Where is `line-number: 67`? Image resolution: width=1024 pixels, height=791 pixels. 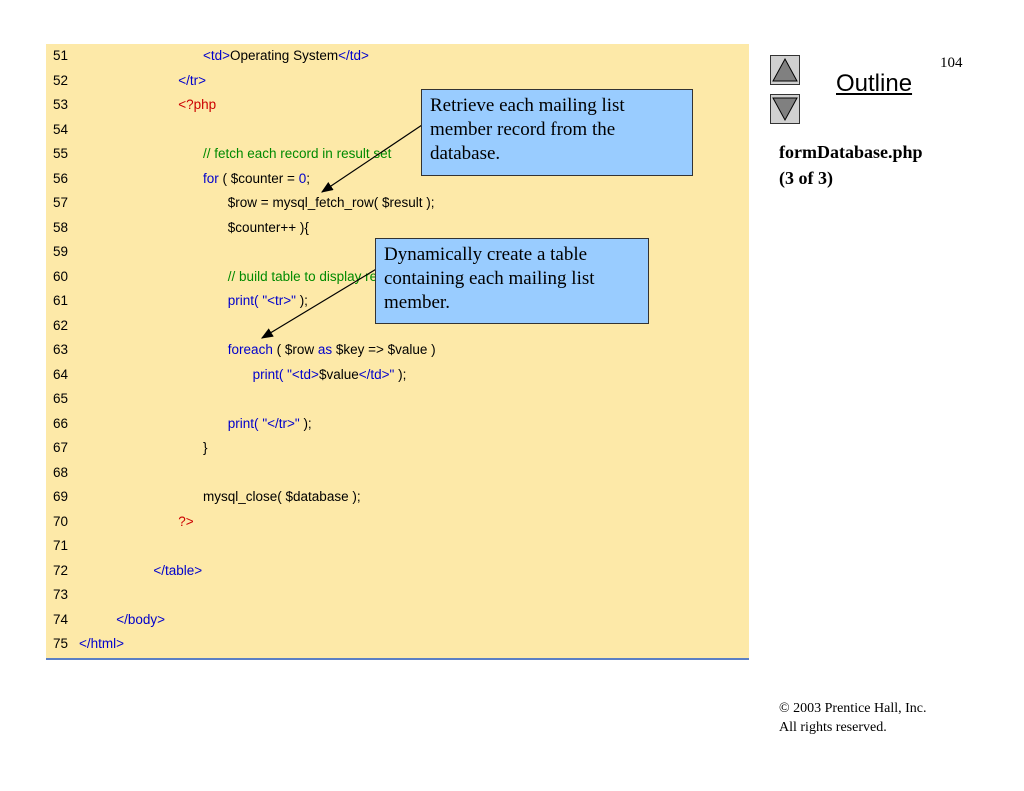 line-number: 67 is located at coordinates (61, 447).